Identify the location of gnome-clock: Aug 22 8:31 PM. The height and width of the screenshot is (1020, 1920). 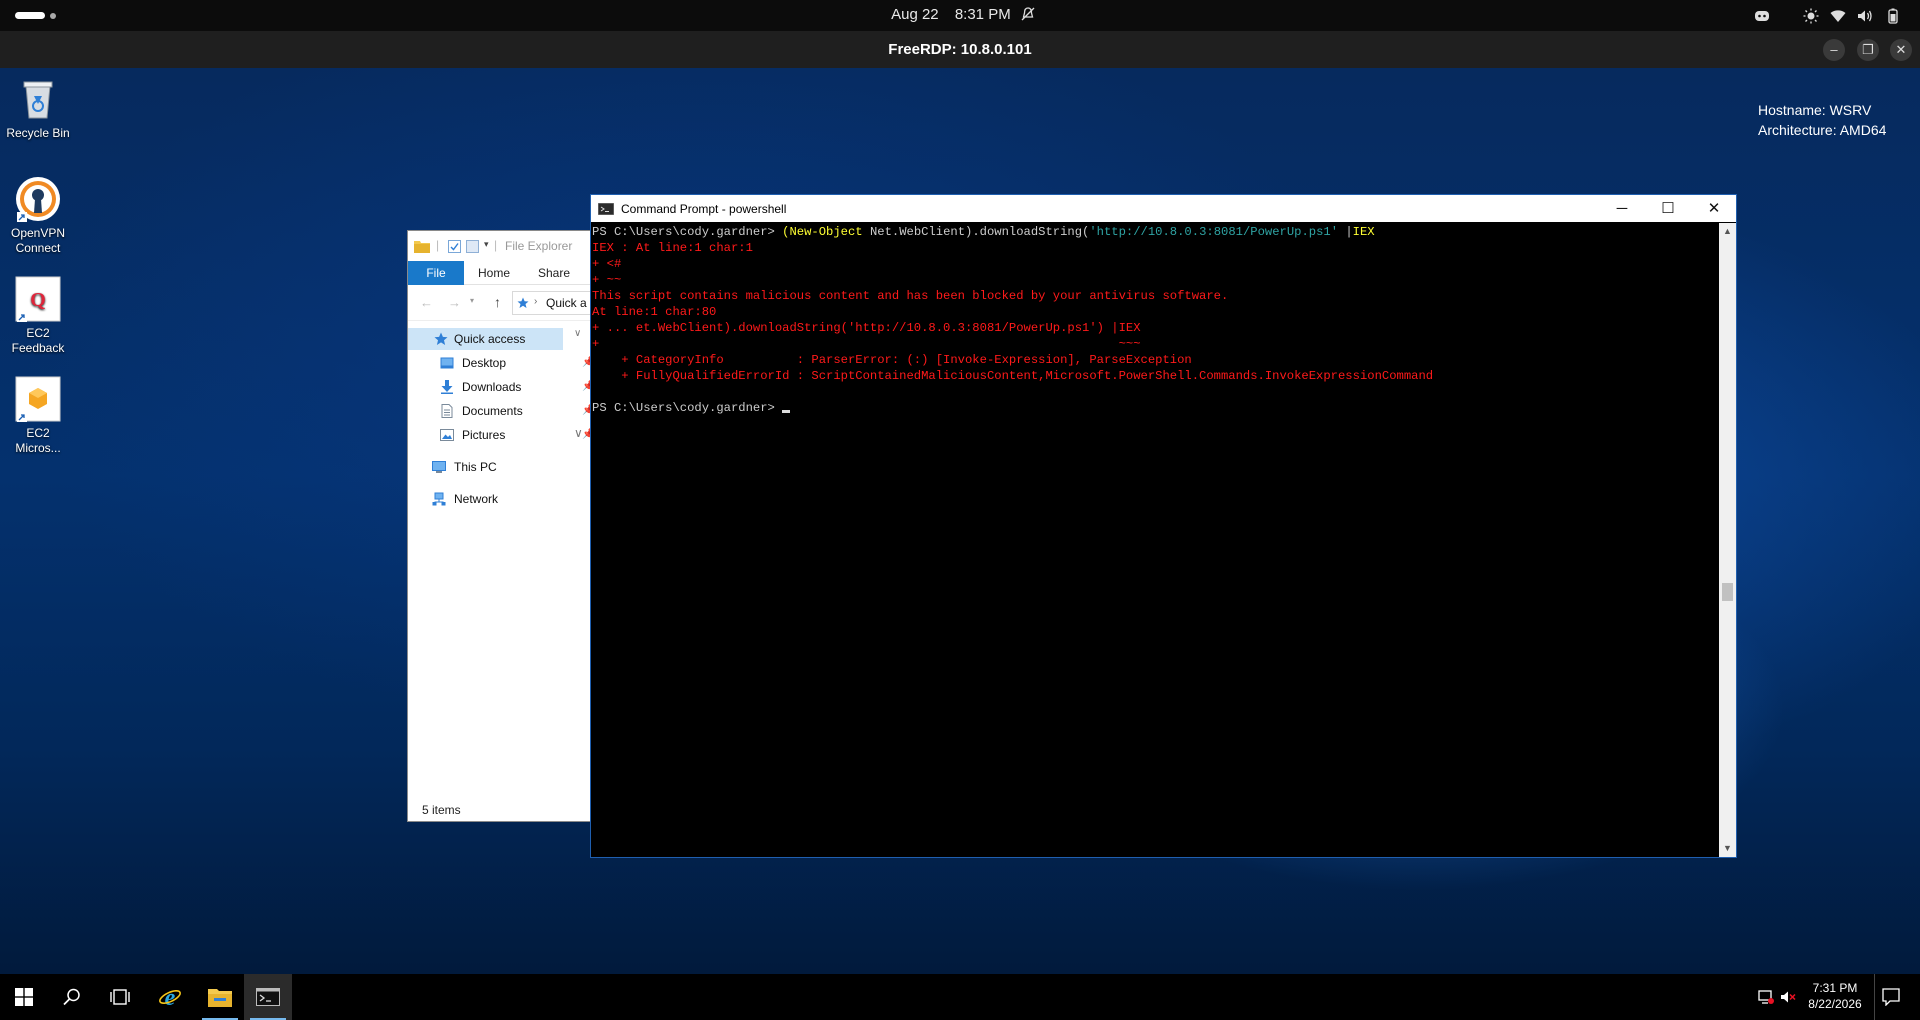
(960, 14).